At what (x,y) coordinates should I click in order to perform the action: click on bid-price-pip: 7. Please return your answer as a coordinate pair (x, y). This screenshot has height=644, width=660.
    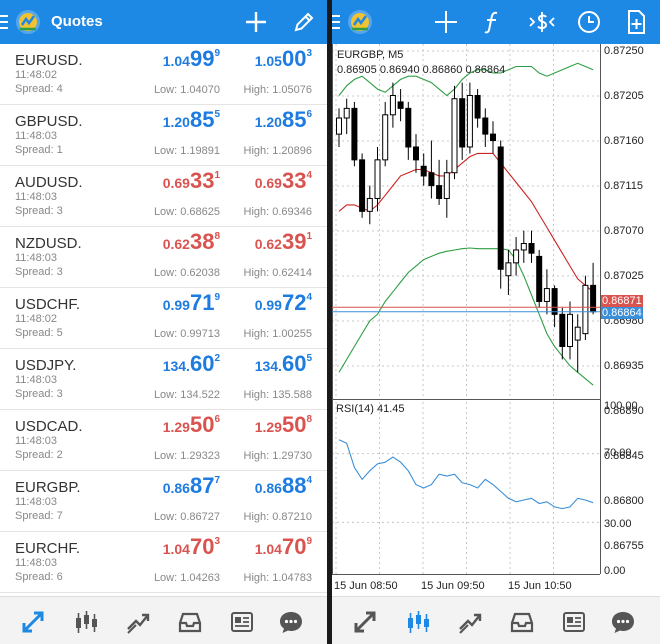
    Looking at the image, I should click on (217, 480).